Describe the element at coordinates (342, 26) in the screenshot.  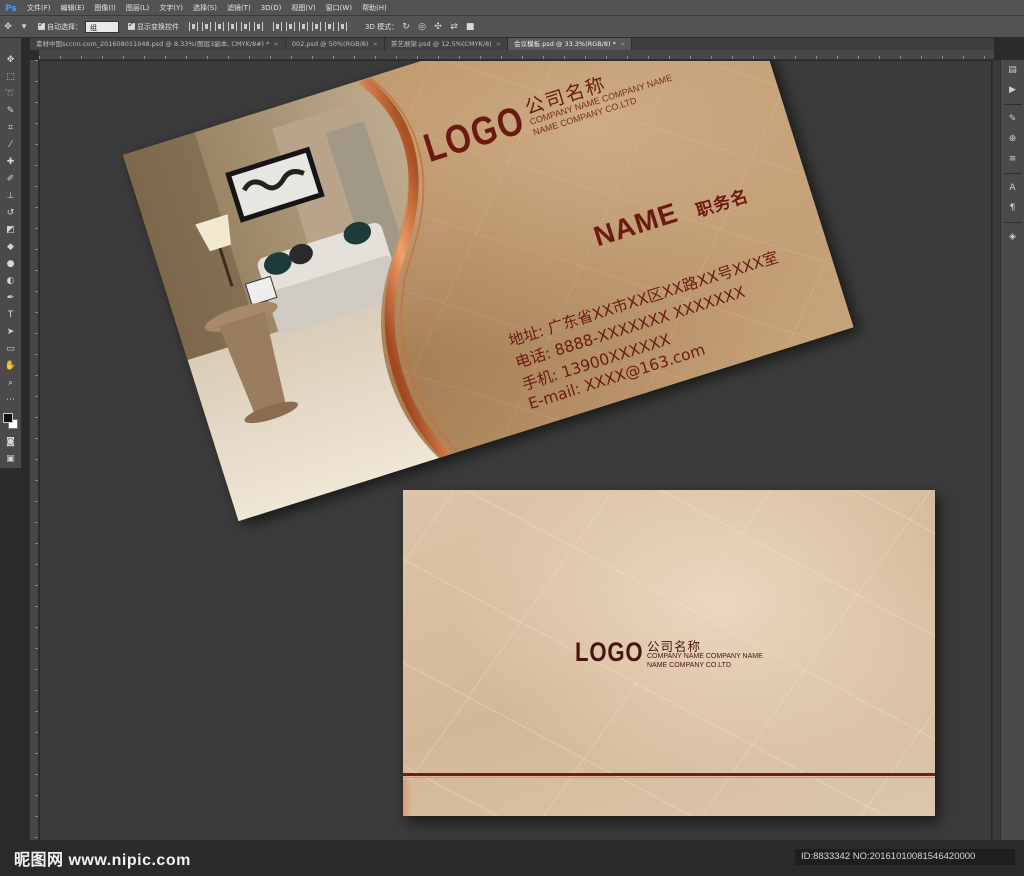
I see `distribute-right-icon` at that location.